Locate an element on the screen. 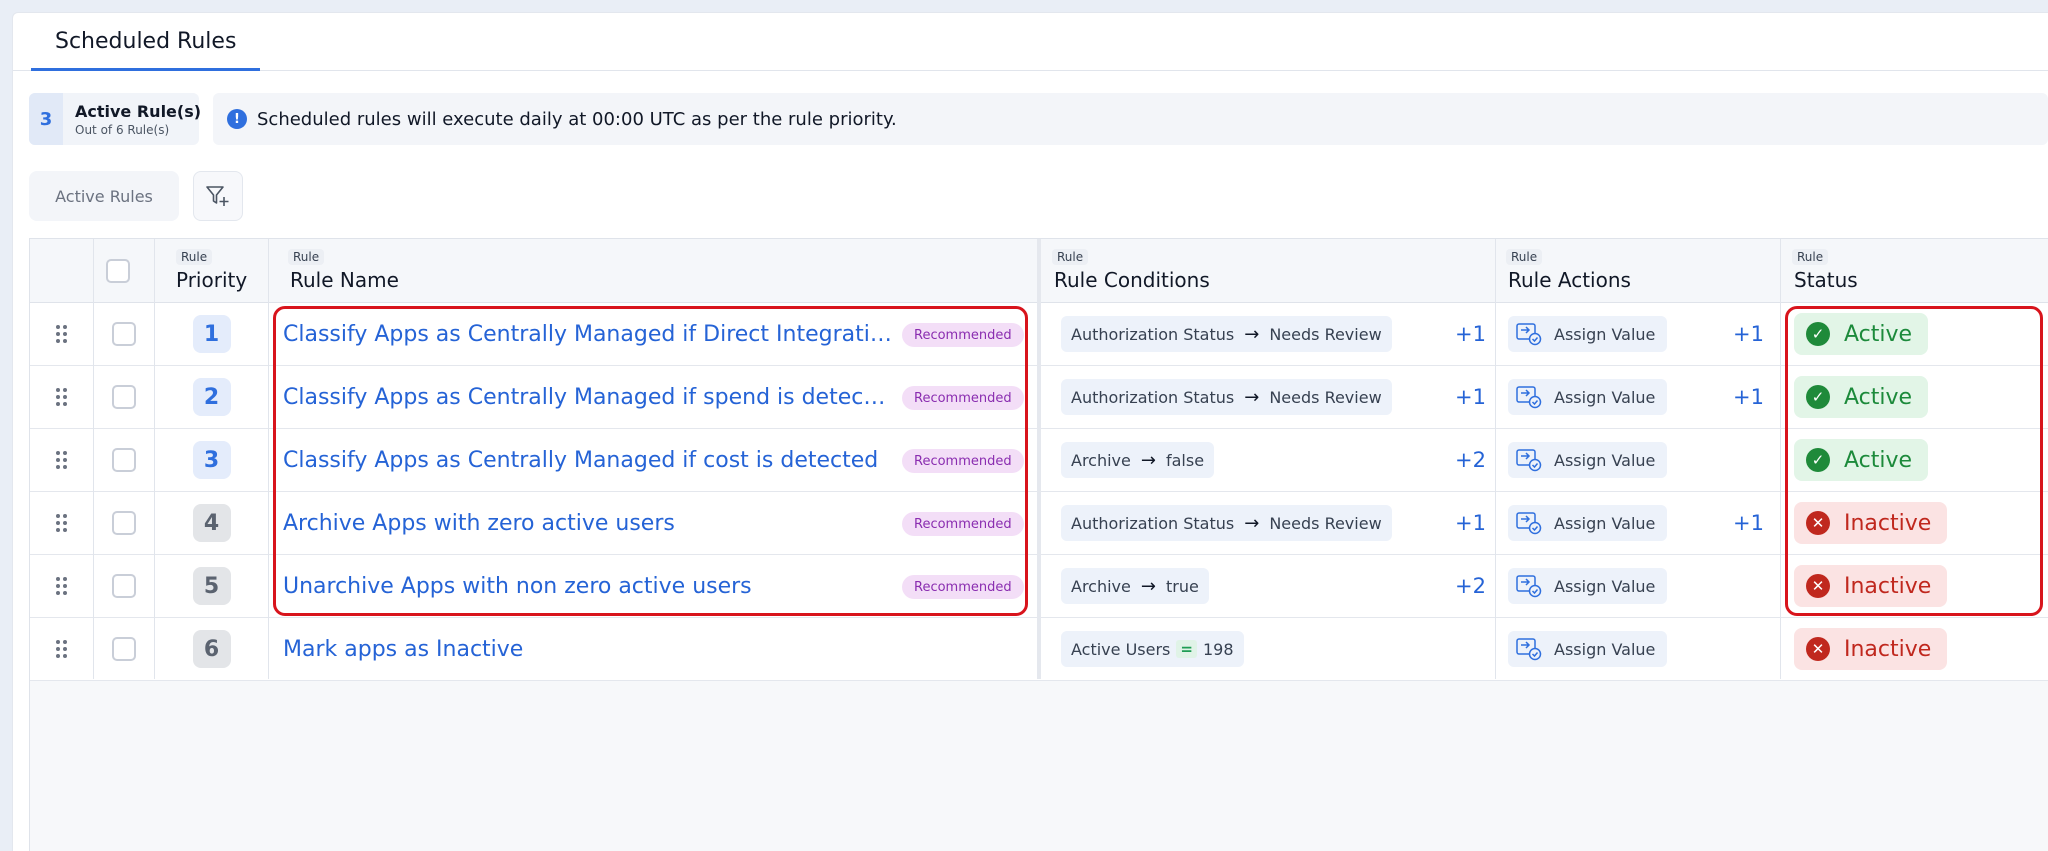 The image size is (2048, 851). condition-arrow: → is located at coordinates (1252, 397).